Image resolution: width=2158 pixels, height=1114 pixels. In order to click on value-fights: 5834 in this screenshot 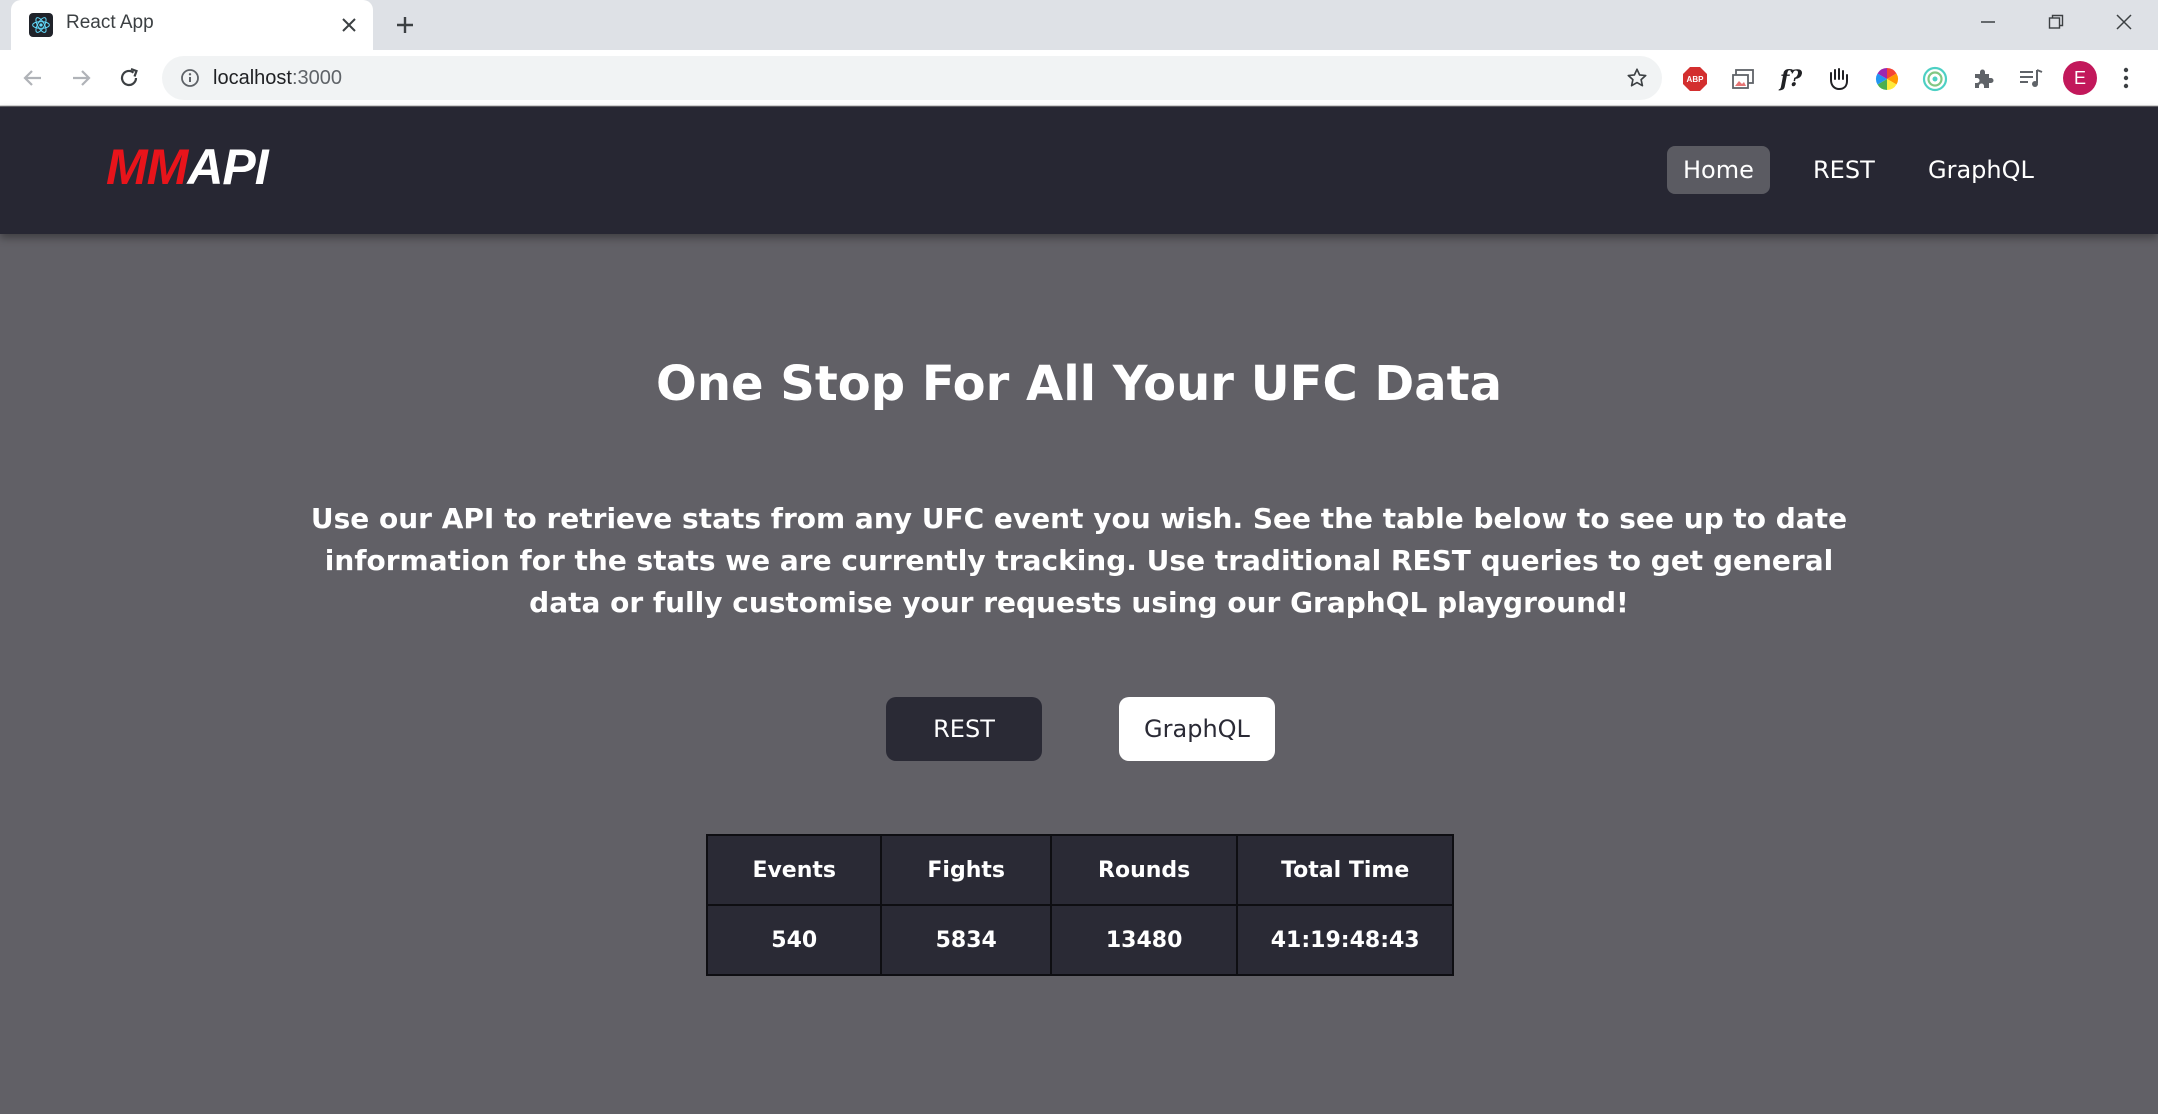, I will do `click(966, 940)`.